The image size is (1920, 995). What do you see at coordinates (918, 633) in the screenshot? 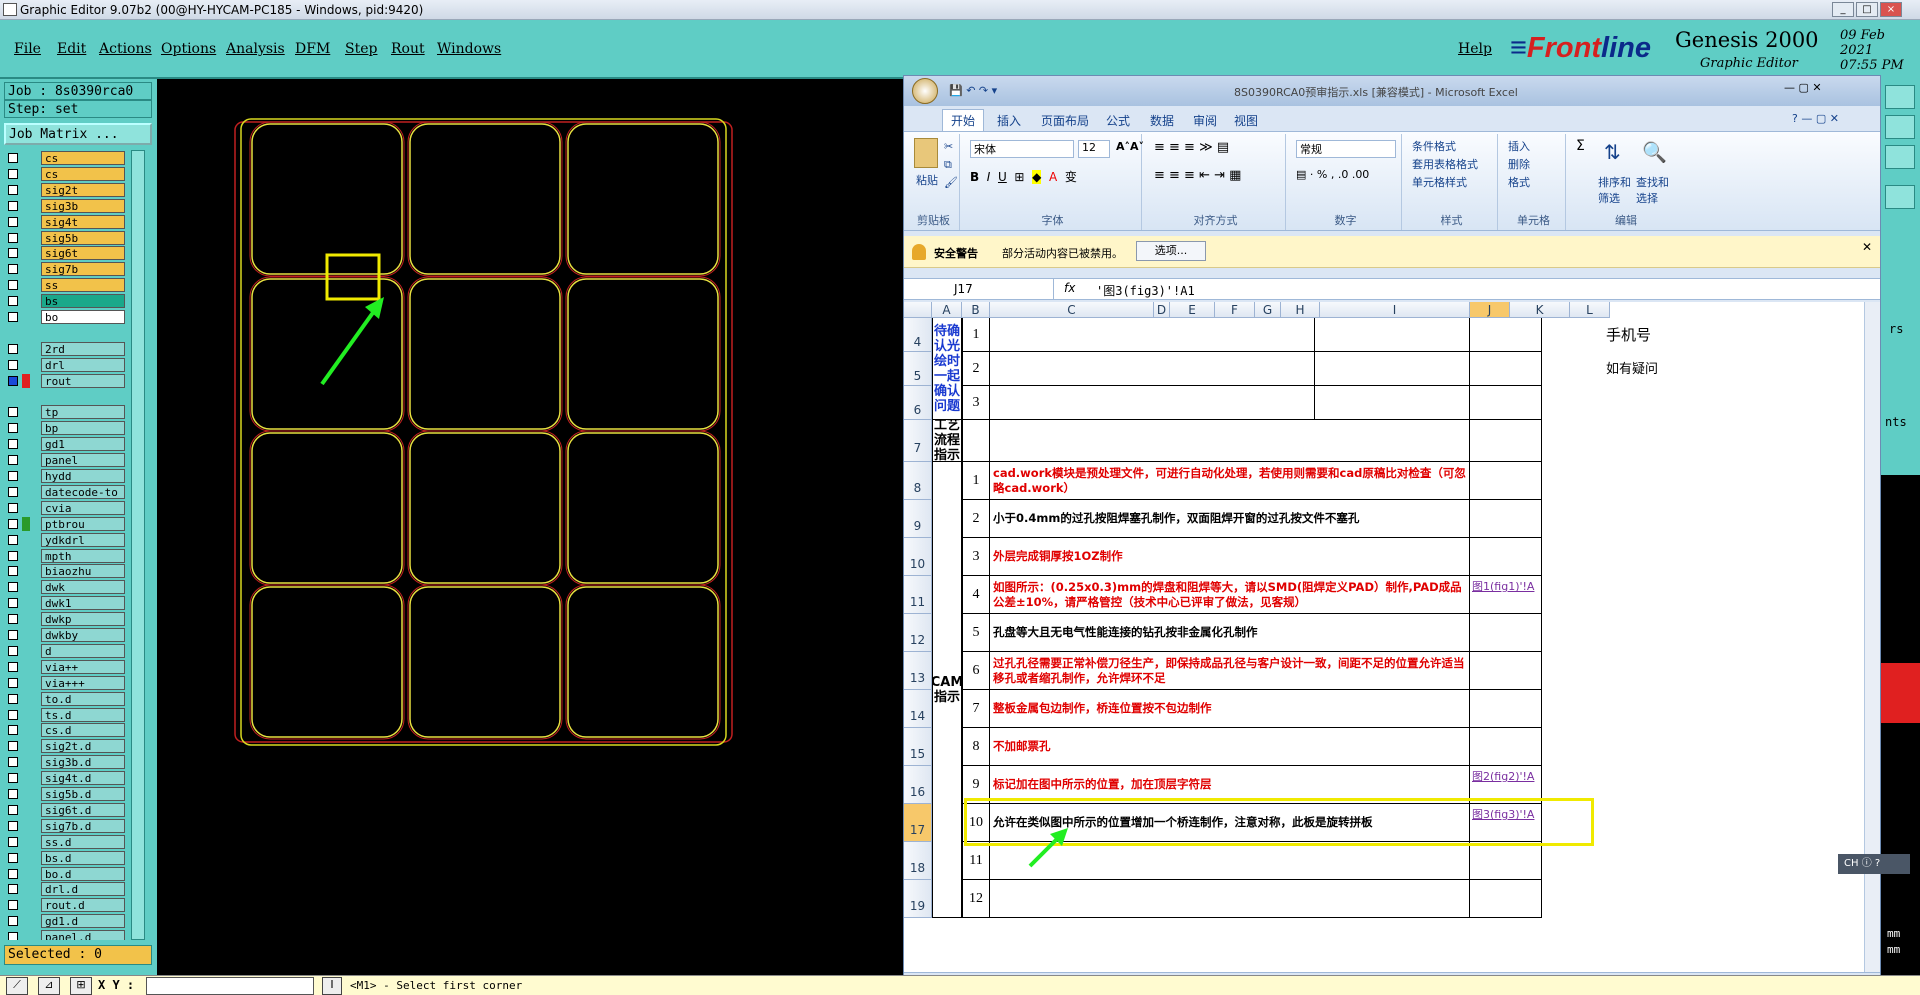
I see `row-header: 12` at bounding box center [918, 633].